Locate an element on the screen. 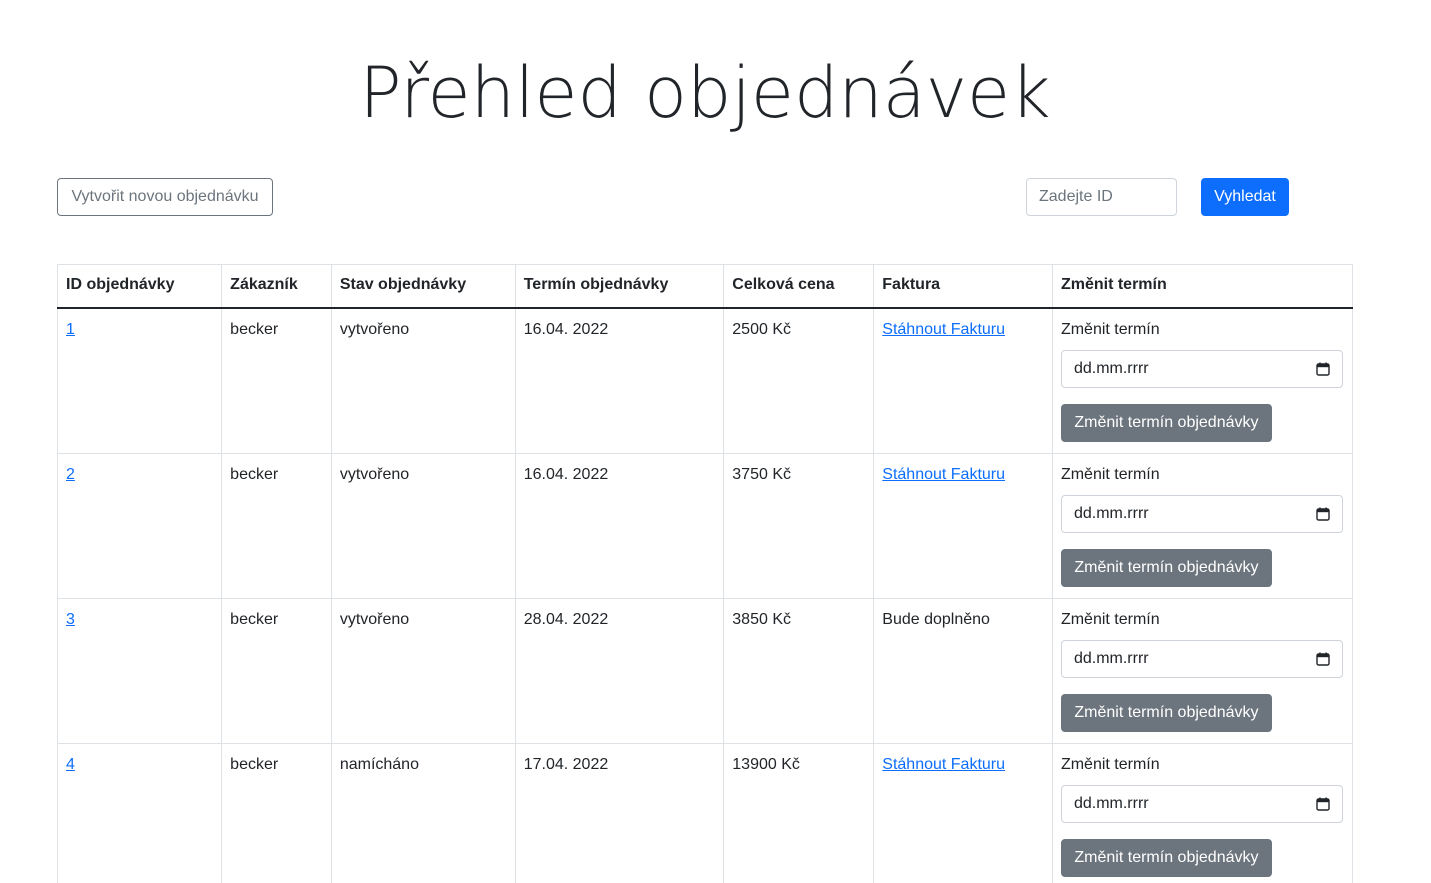 The height and width of the screenshot is (883, 1431). header-order-state: Stav objednávky is located at coordinates (423, 286).